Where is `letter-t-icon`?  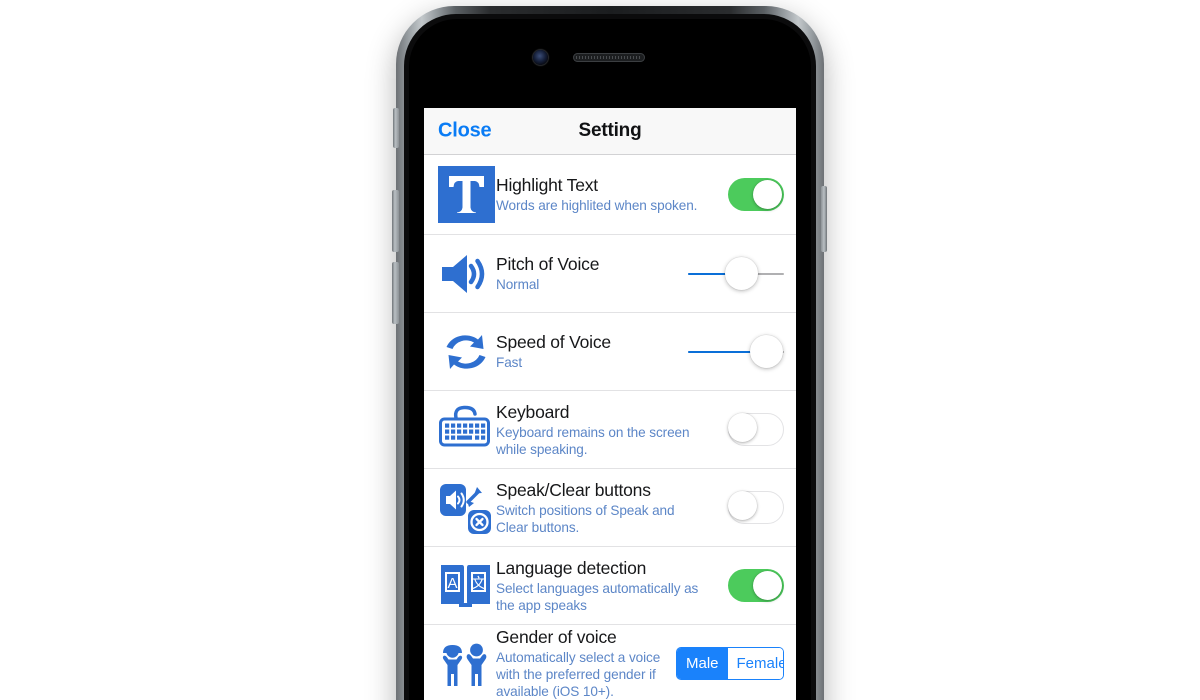
letter-t-icon is located at coordinates (466, 194).